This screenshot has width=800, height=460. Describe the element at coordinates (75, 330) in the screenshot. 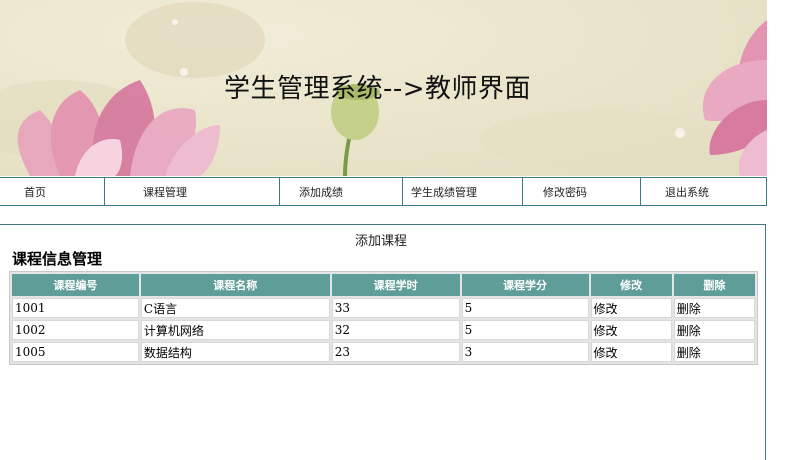

I see `cell-course-id: 1002` at that location.